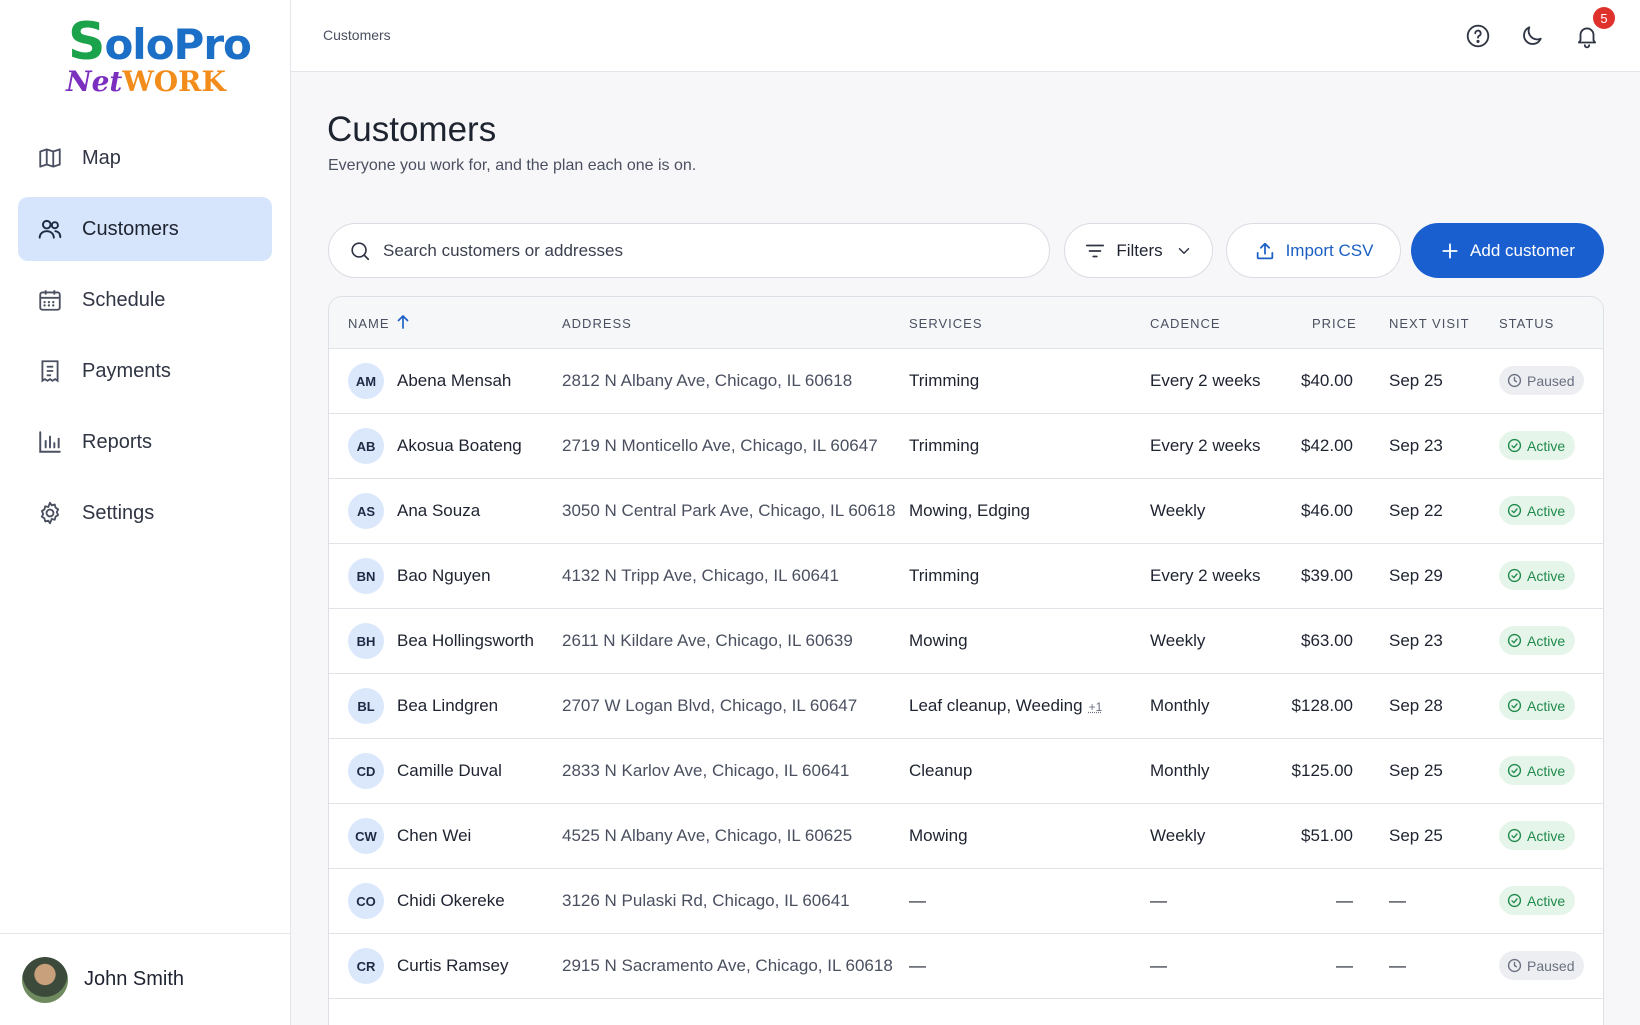 The height and width of the screenshot is (1025, 1640). What do you see at coordinates (117, 441) in the screenshot?
I see `sidebar-item-label: Reports` at bounding box center [117, 441].